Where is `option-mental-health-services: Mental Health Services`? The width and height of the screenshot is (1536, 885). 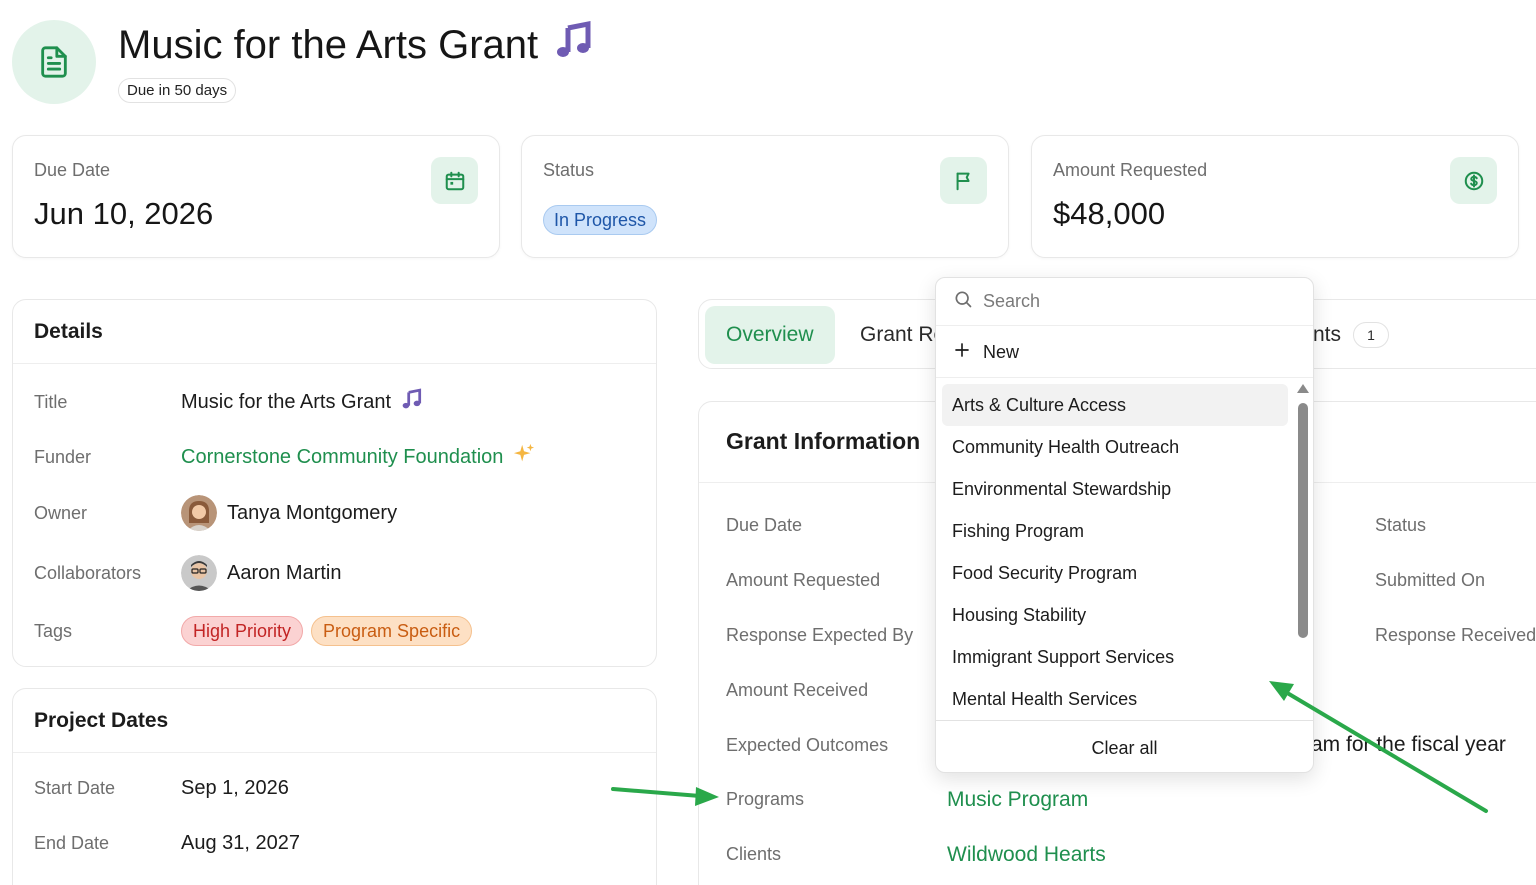
option-mental-health-services: Mental Health Services is located at coordinates (1115, 699).